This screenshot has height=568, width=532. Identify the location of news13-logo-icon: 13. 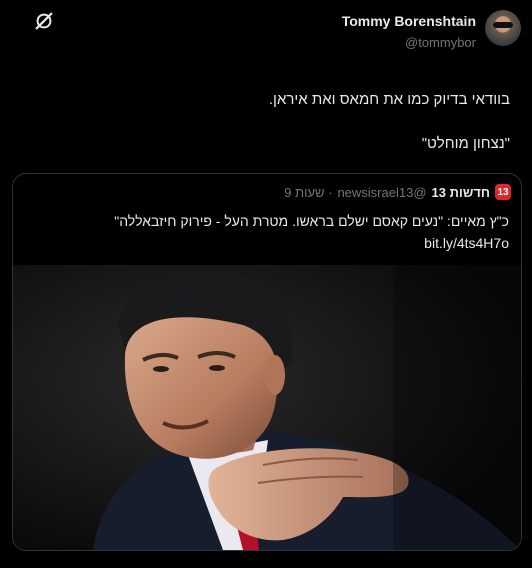
(503, 192).